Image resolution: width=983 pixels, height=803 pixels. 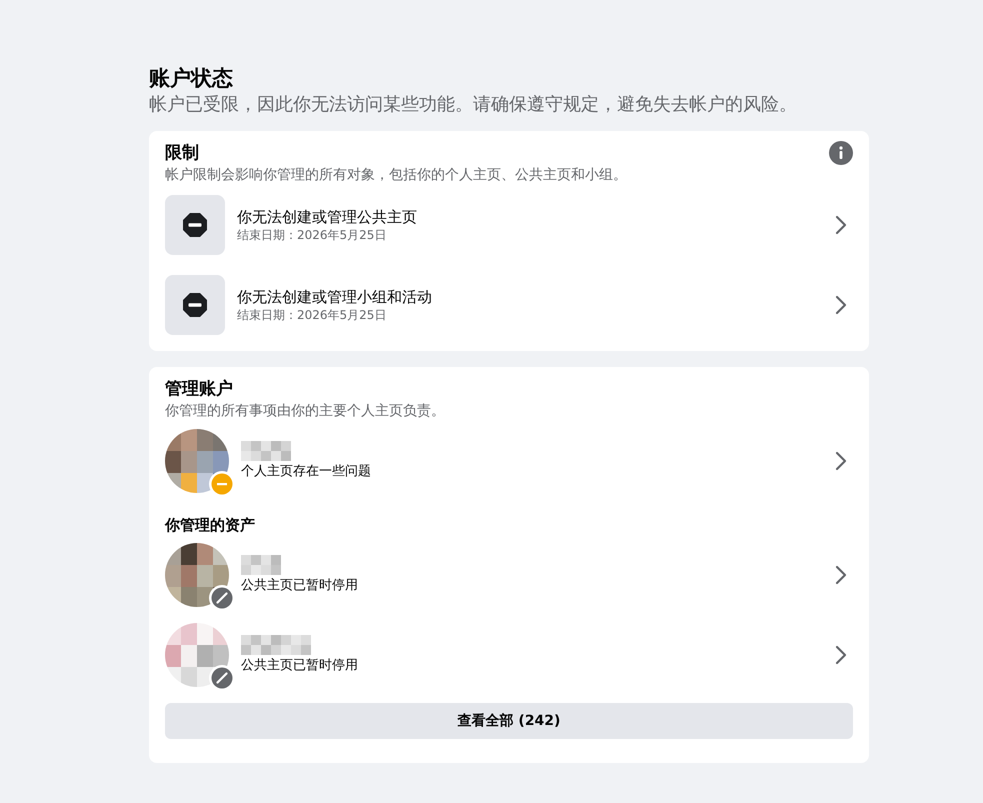 I want to click on profile-status: 个人主页存在一些问题, so click(x=306, y=472).